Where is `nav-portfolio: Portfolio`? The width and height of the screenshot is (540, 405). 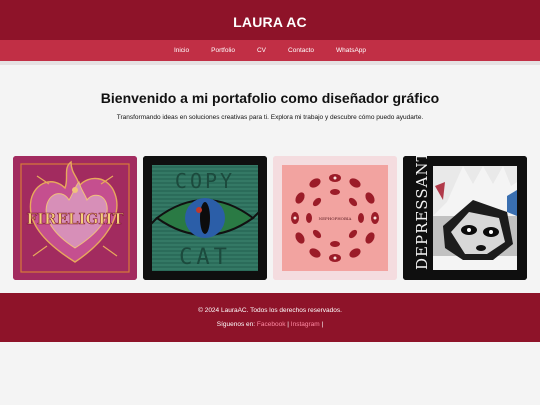 nav-portfolio: Portfolio is located at coordinates (223, 50).